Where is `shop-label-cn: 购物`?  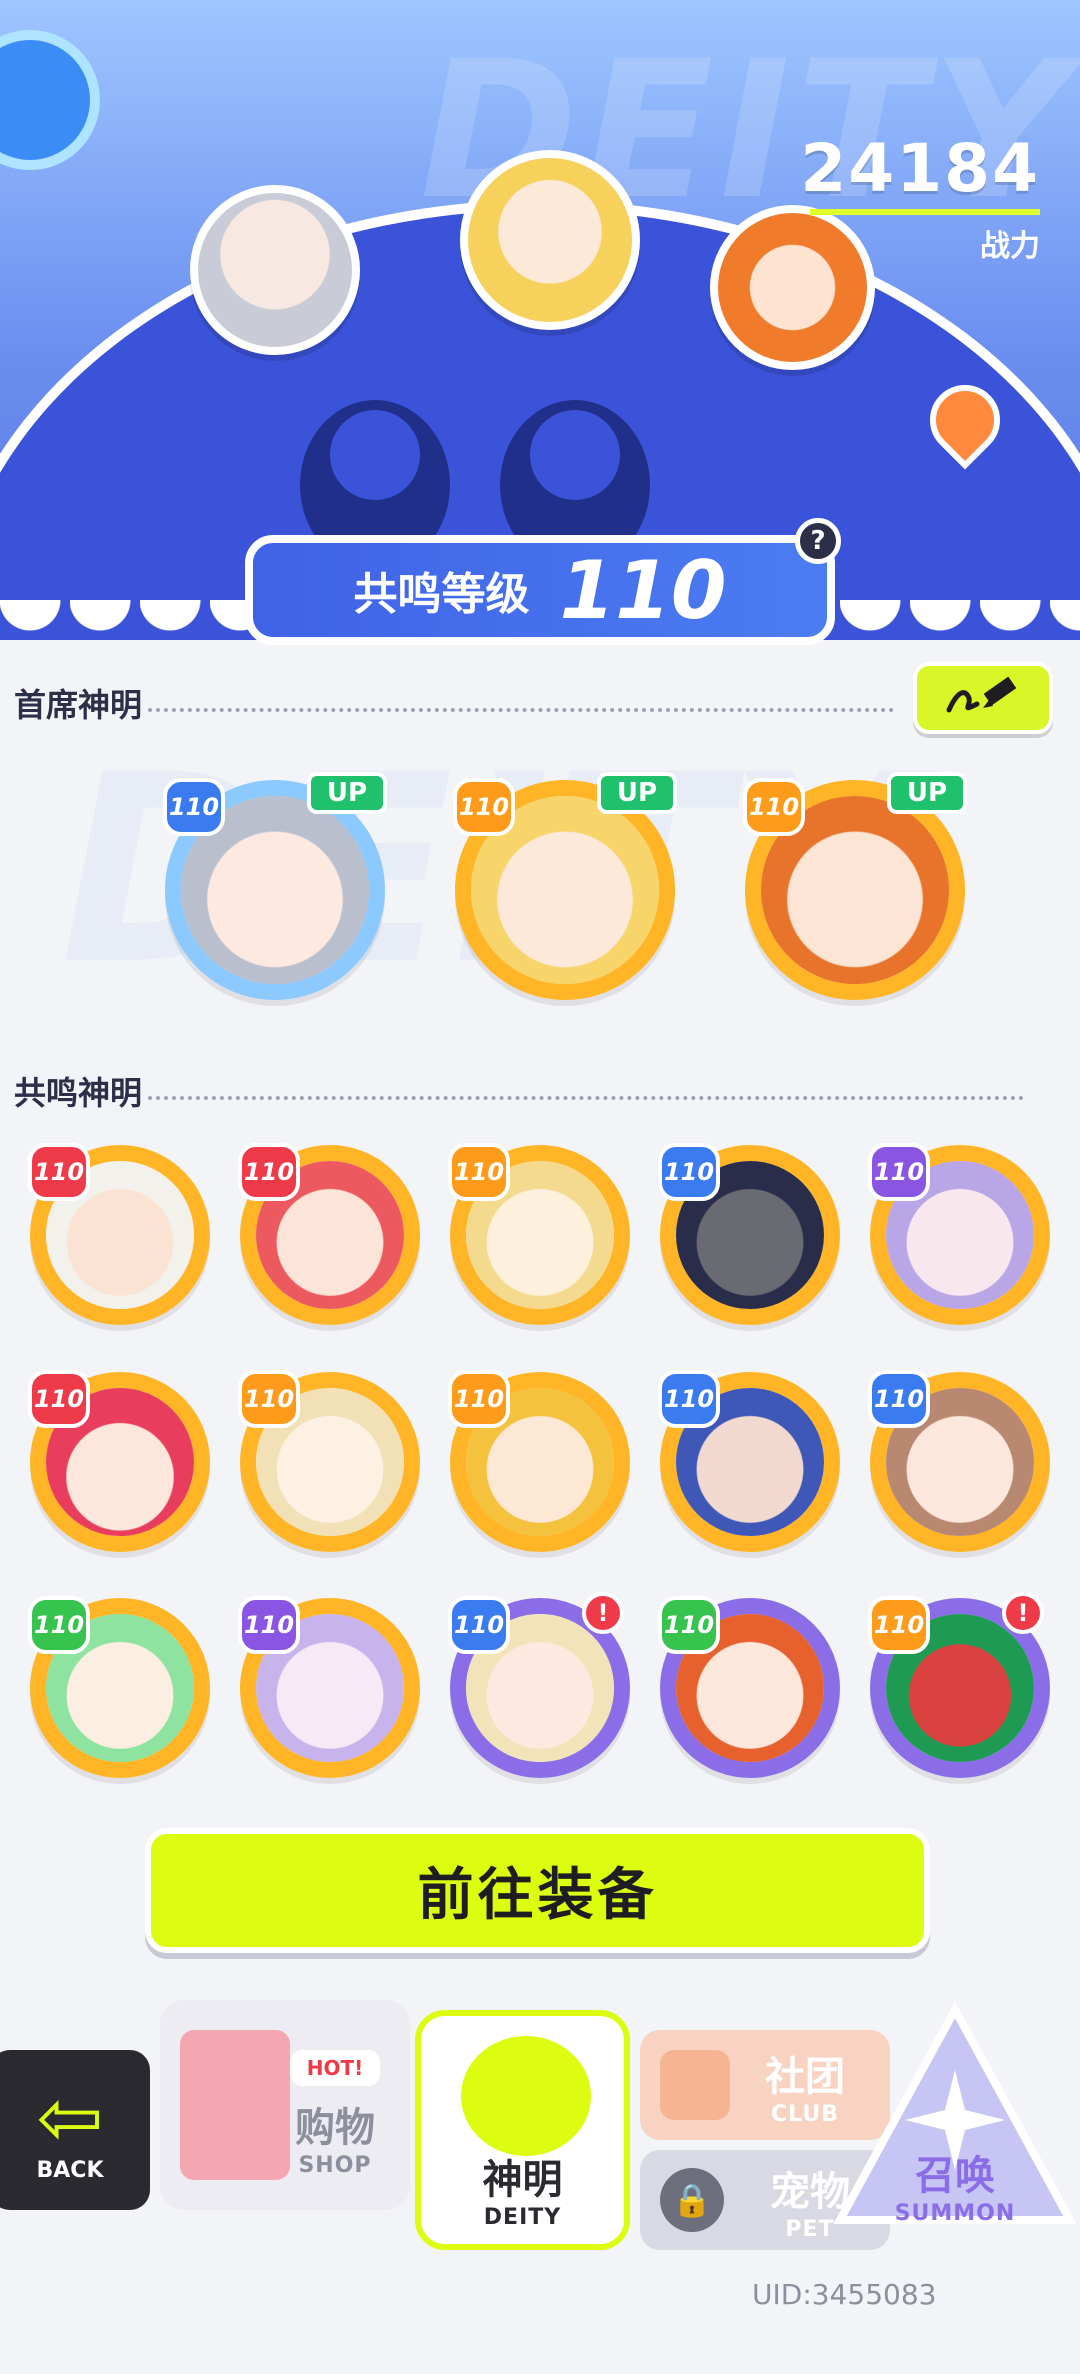 shop-label-cn: 购物 is located at coordinates (335, 2128).